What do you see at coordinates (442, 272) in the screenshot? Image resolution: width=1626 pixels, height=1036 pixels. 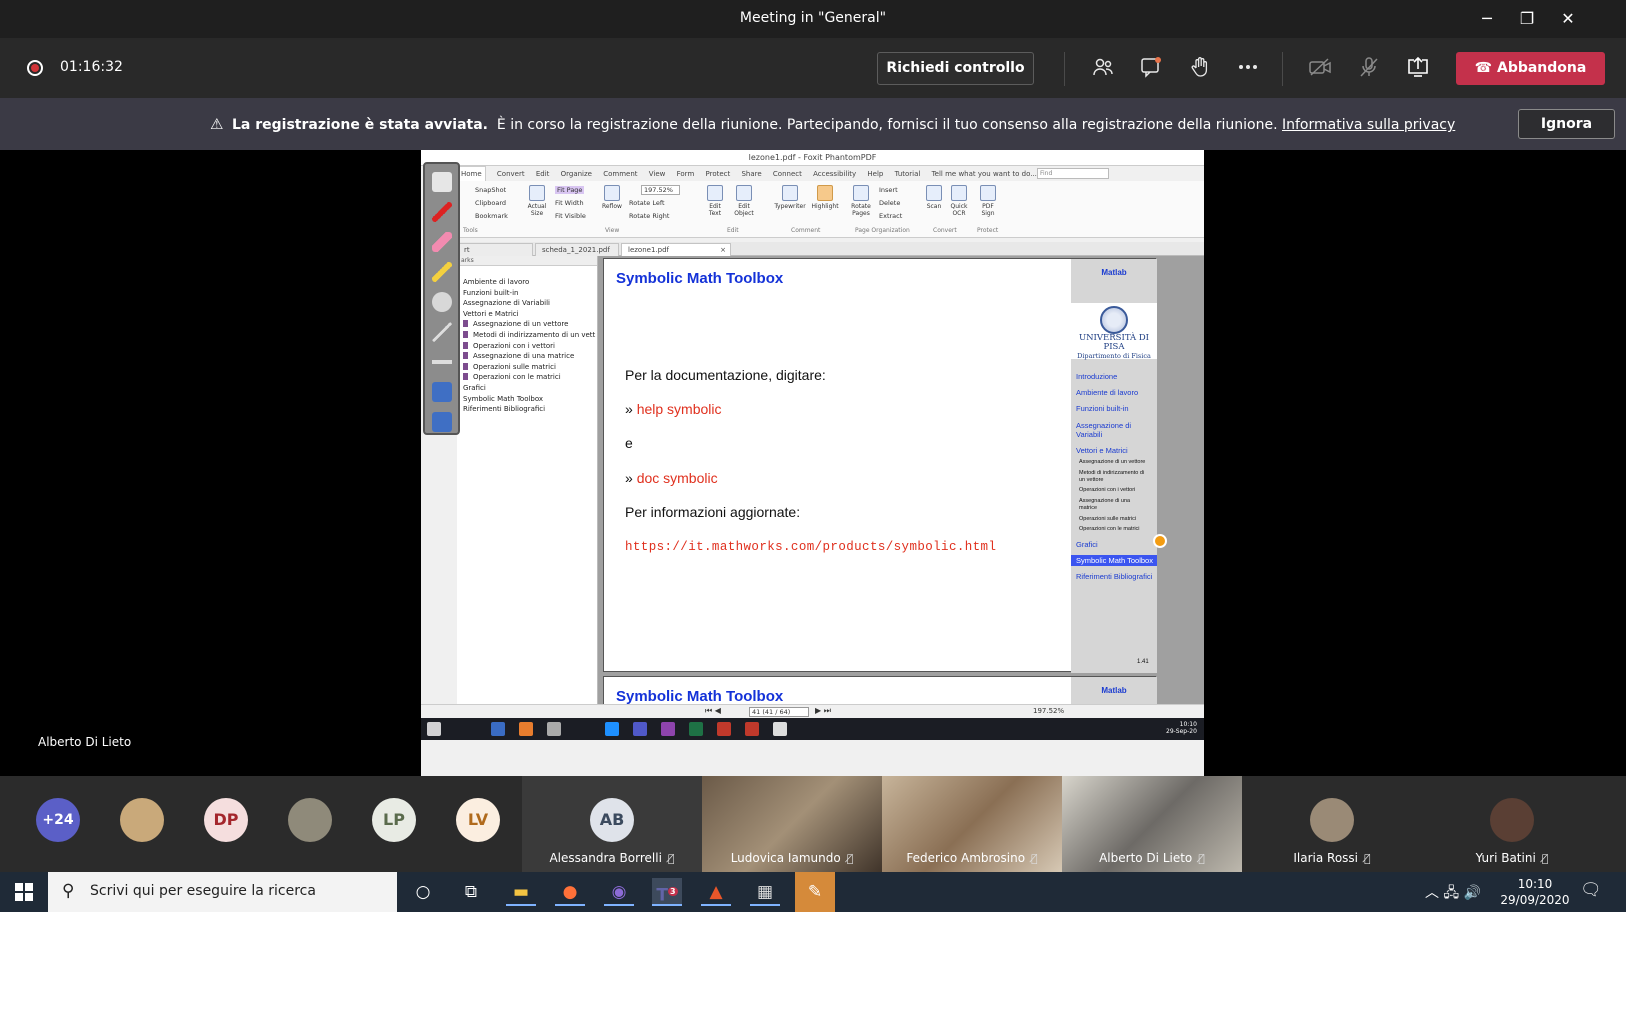 I see `highlighter-icon` at bounding box center [442, 272].